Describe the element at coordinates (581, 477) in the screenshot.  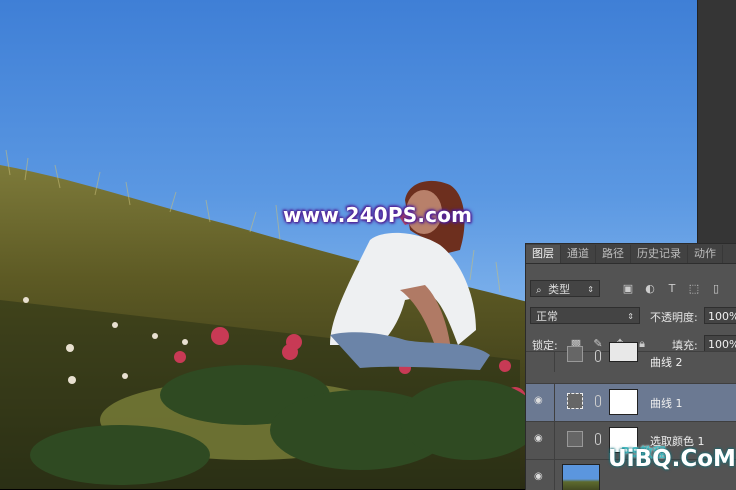
I see `layer-image-thumbnail` at that location.